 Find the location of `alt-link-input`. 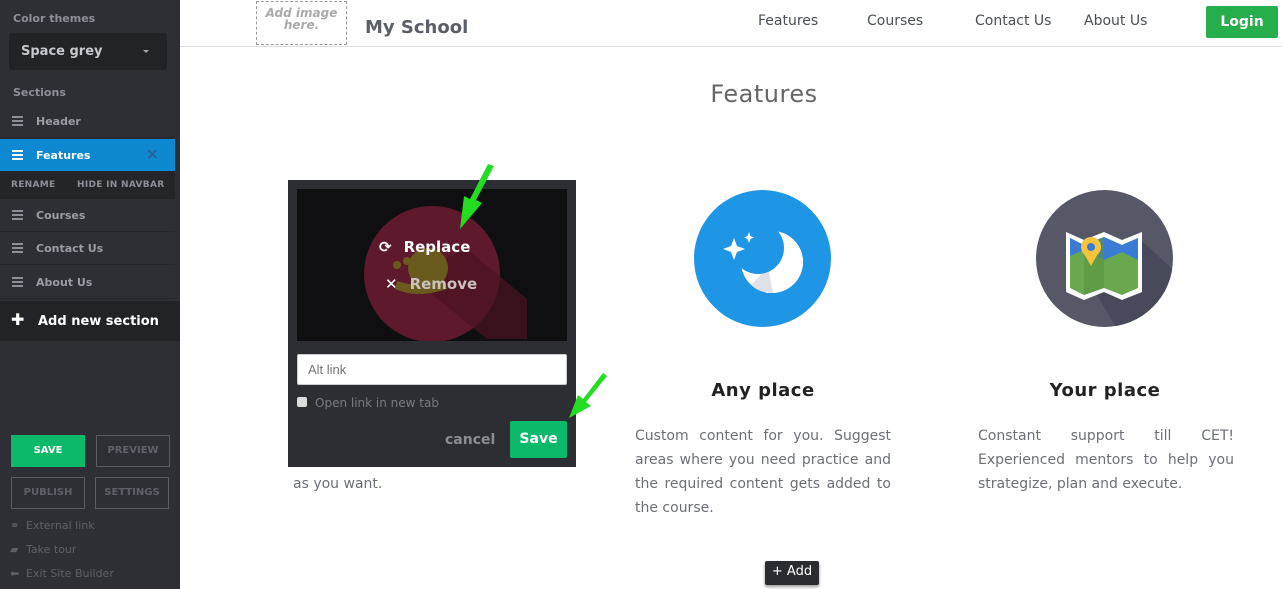

alt-link-input is located at coordinates (432, 369).